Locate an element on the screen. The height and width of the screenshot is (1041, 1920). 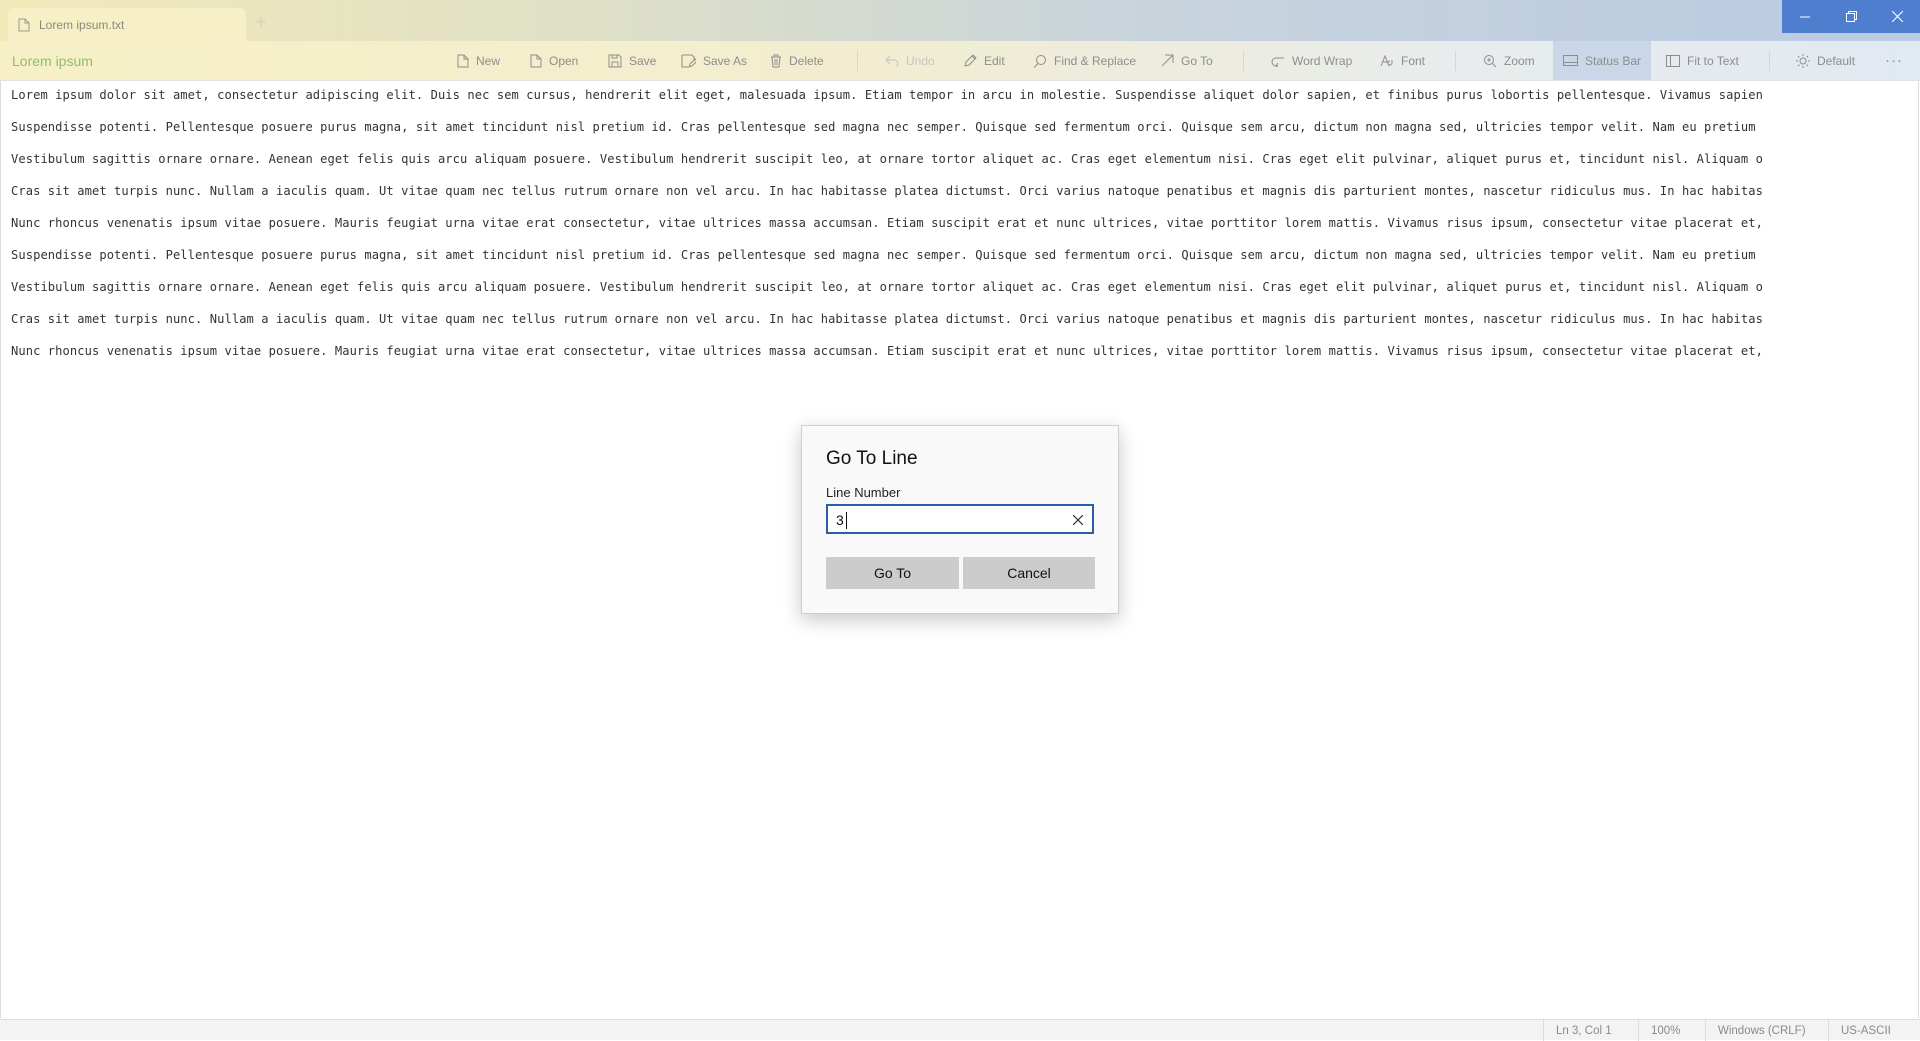
cursor-position: Ln 3, Col 1 is located at coordinates (1583, 1030).